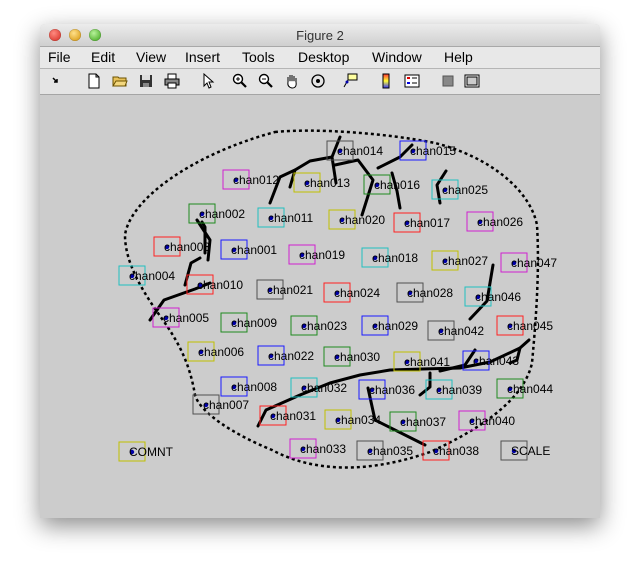  What do you see at coordinates (291, 356) in the screenshot?
I see `channel-label: chan022` at bounding box center [291, 356].